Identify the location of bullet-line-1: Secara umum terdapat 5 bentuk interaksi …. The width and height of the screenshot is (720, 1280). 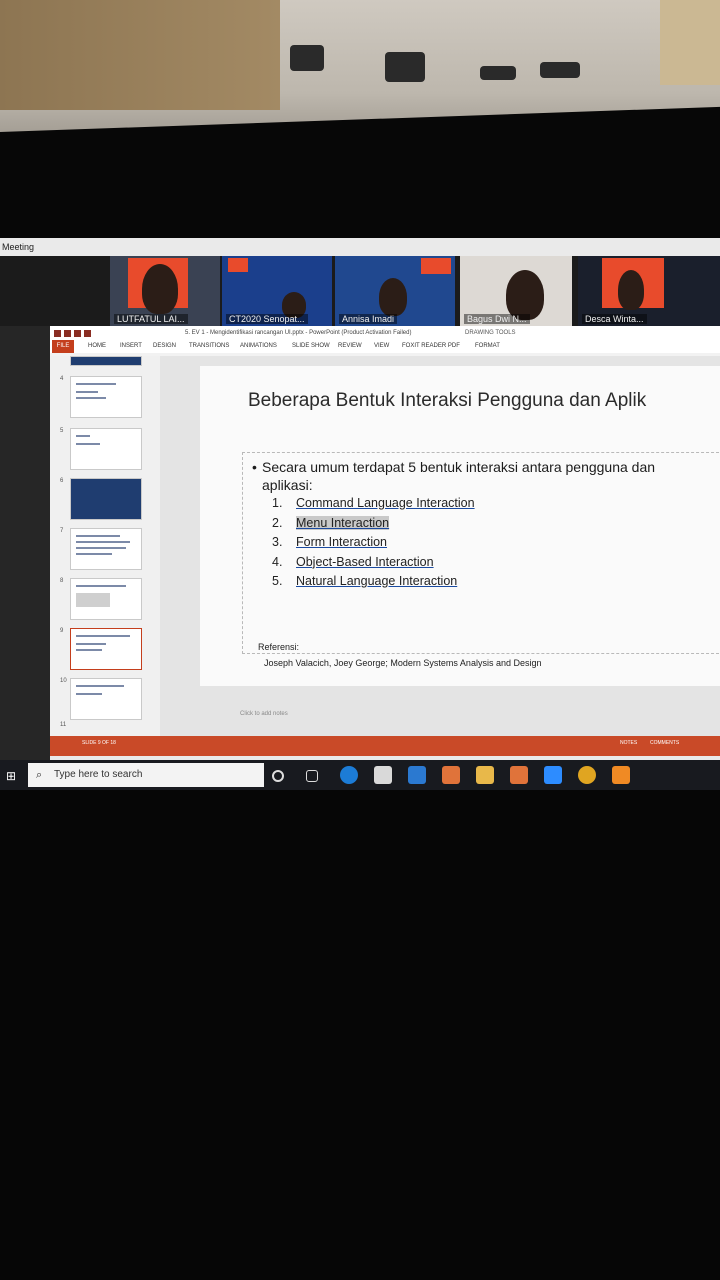
(459, 467).